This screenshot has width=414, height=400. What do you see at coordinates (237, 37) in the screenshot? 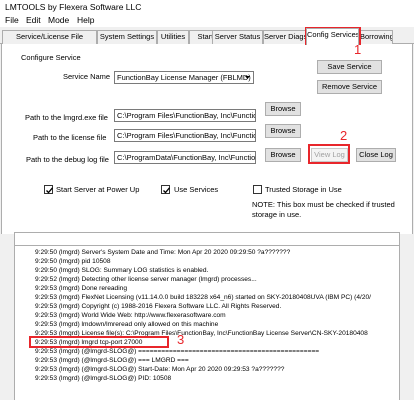
I see `tab-server-status: Server Status` at bounding box center [237, 37].